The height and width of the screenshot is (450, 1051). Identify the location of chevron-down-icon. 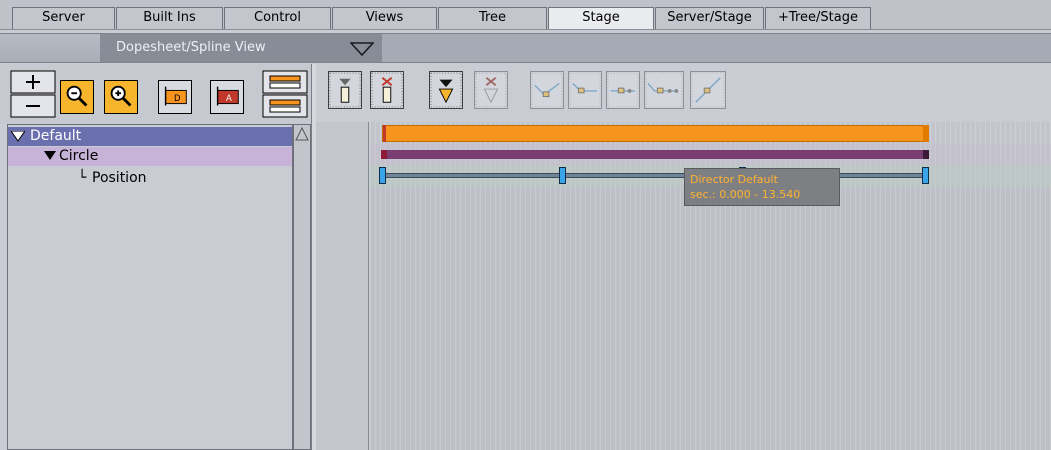
(362, 49).